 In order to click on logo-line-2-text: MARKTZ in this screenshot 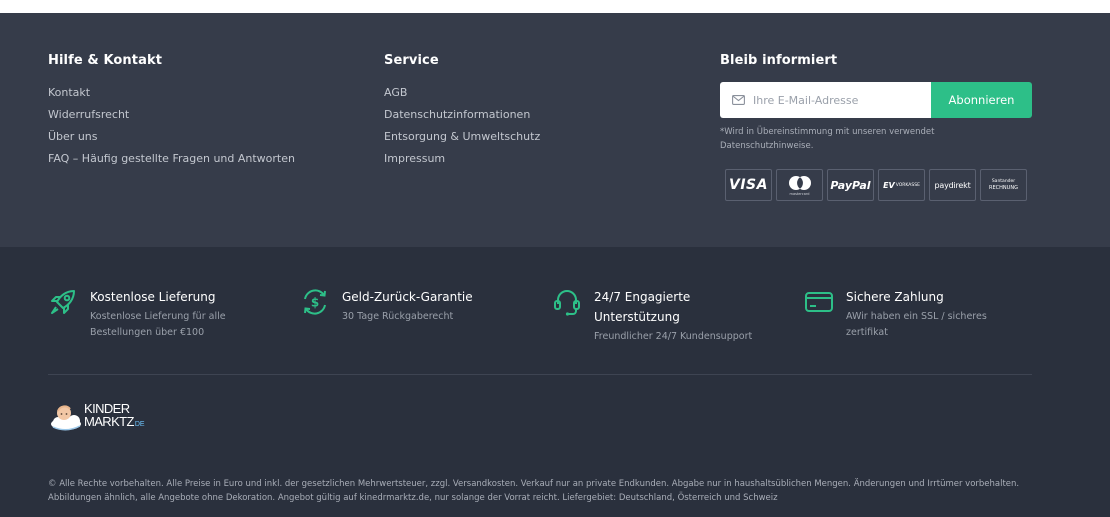, I will do `click(109, 421)`.